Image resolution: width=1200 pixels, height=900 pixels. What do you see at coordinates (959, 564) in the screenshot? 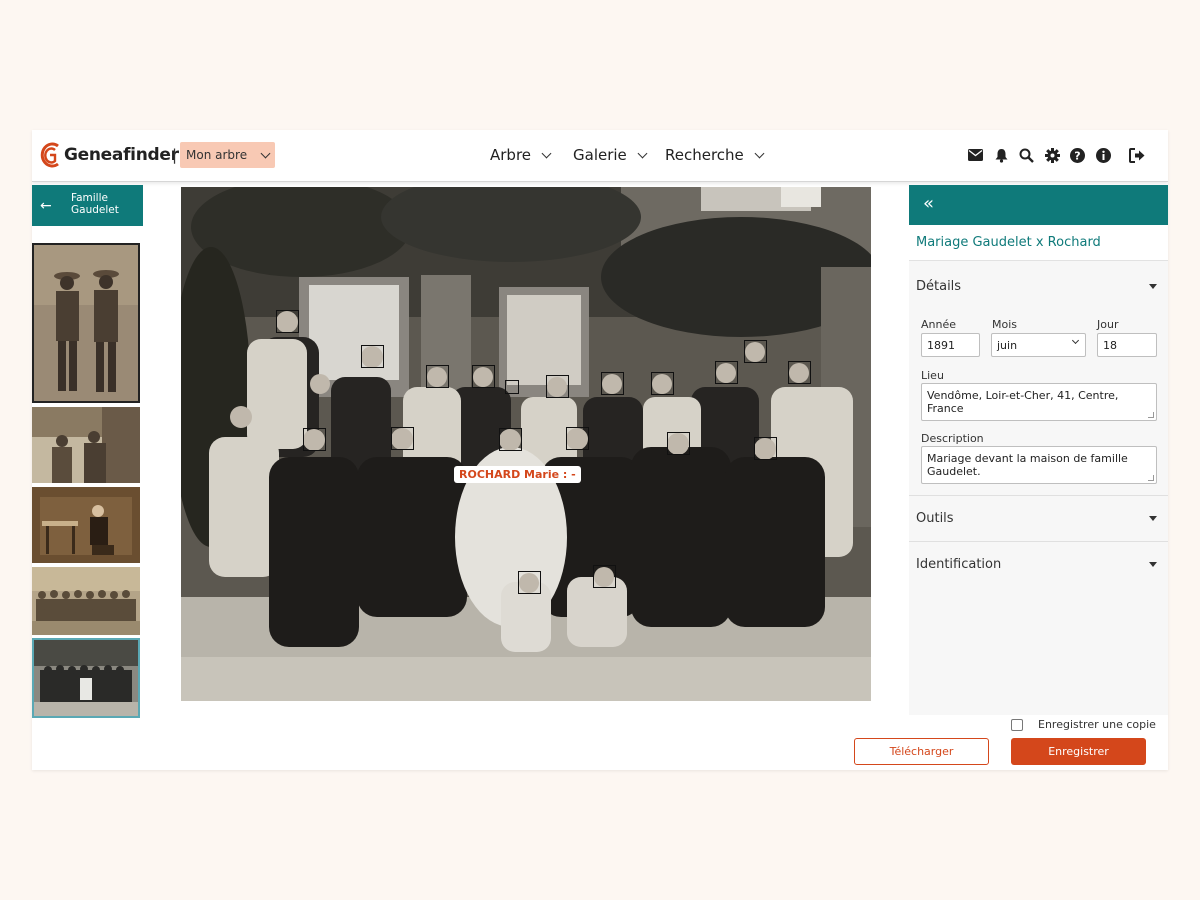
I see `section-identification-label: Identification` at bounding box center [959, 564].